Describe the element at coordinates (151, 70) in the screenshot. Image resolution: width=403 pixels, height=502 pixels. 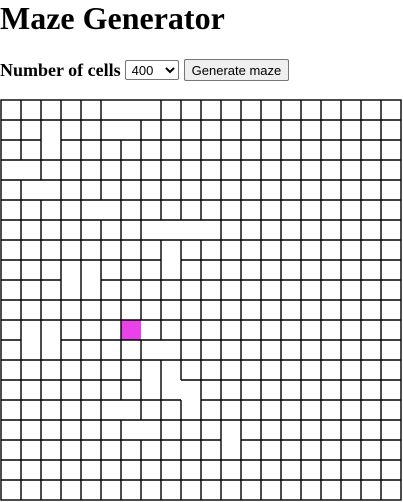
I see `number-of-cells-select: 400` at that location.